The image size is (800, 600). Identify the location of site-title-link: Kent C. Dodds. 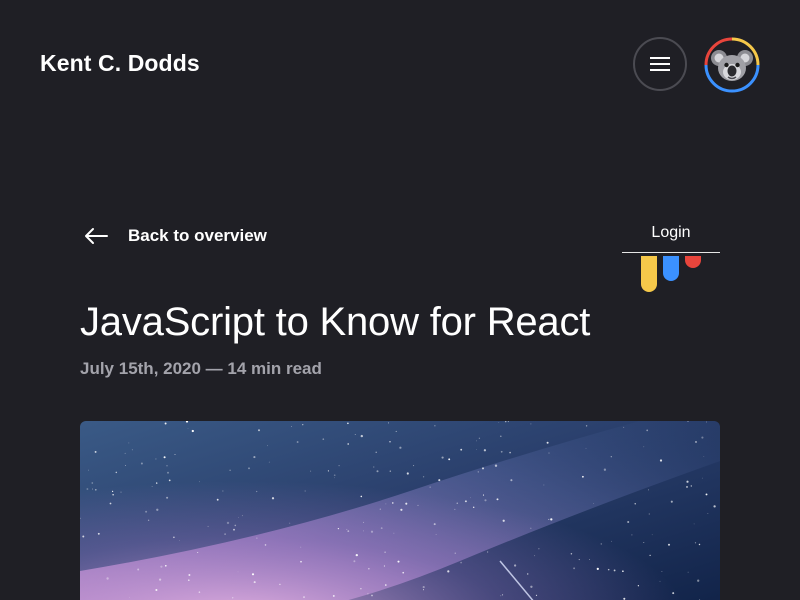
(120, 63).